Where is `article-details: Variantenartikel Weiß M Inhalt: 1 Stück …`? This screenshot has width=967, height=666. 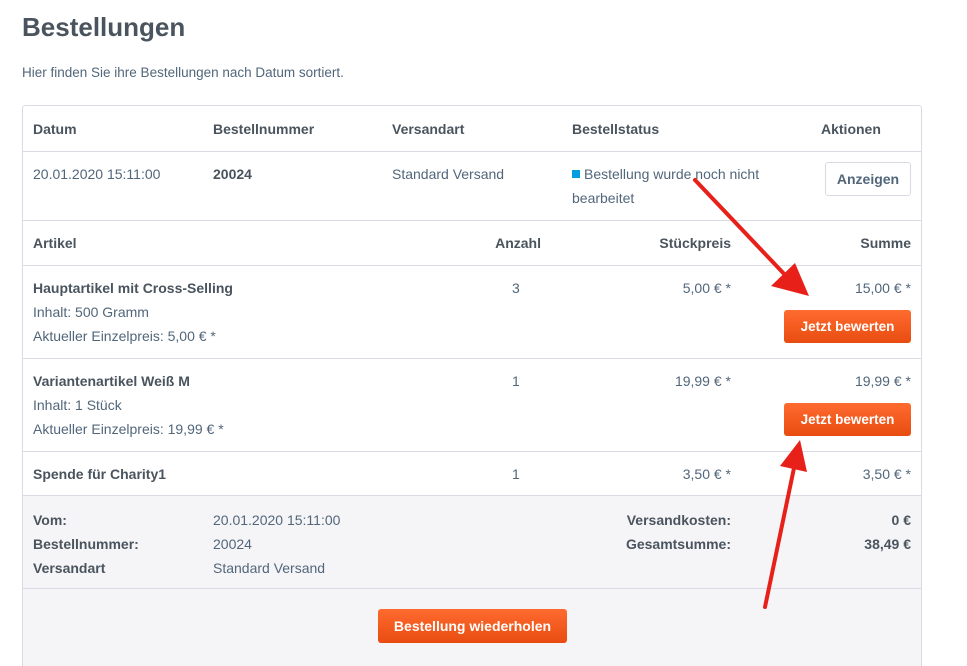 article-details: Variantenartikel Weiß M Inhalt: 1 Stück … is located at coordinates (128, 405).